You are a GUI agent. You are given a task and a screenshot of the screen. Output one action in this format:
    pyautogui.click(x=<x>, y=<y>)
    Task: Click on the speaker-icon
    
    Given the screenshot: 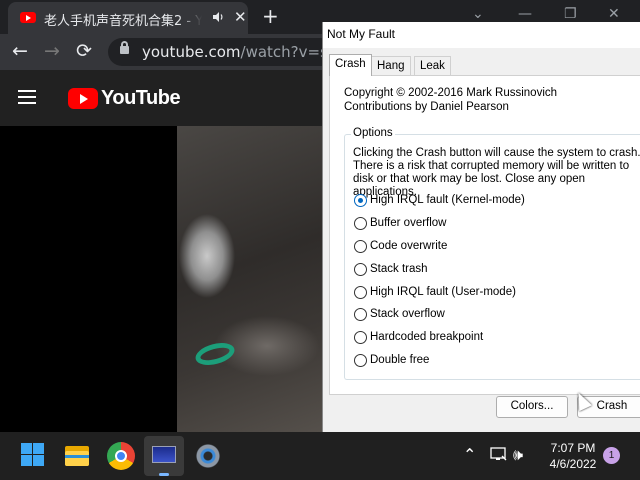 What is the action you would take?
    pyautogui.click(x=218, y=18)
    